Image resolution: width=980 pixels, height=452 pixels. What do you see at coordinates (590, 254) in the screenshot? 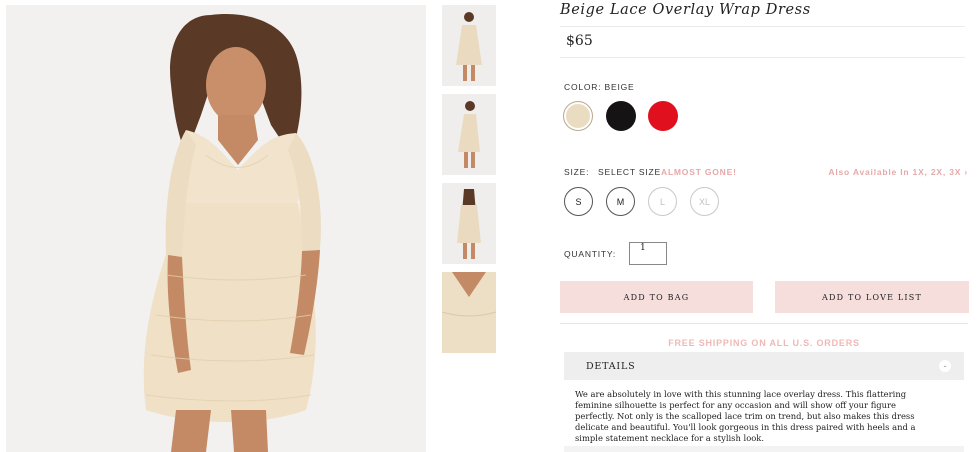
I see `quantity-label: QUANTITY:` at bounding box center [590, 254].